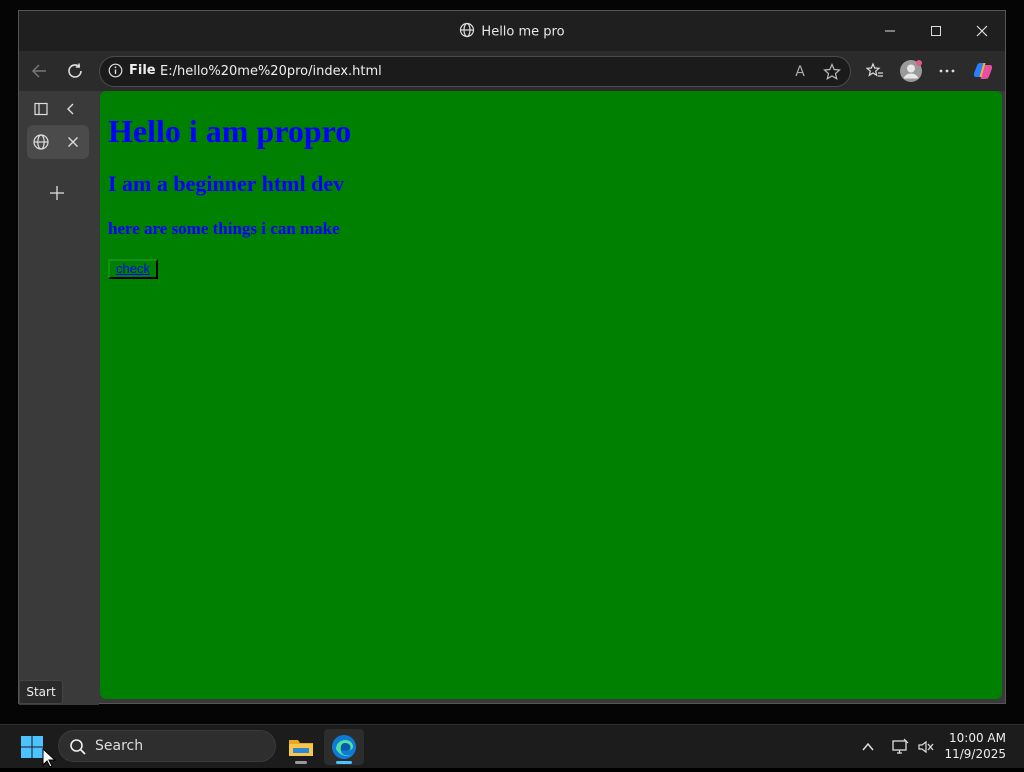 Image resolution: width=1024 pixels, height=772 pixels. I want to click on page-heading-2: I am a beginner html dev, so click(226, 183).